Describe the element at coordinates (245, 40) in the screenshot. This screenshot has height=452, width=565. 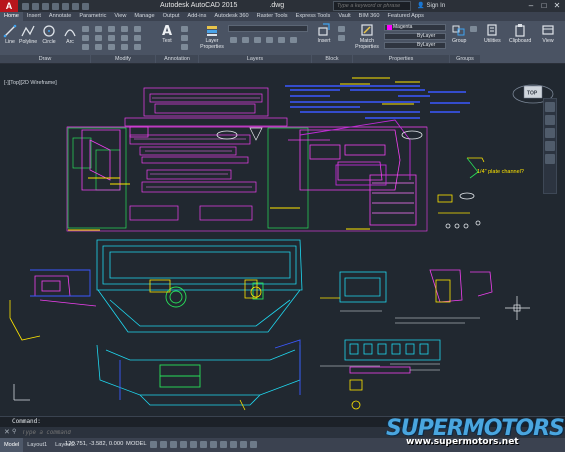
I see `layer-isolate-icon` at that location.